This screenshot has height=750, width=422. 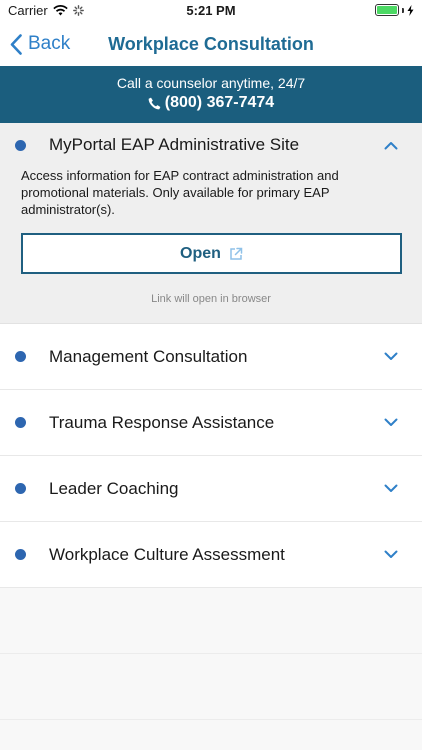 I want to click on battery-icon, so click(x=387, y=10).